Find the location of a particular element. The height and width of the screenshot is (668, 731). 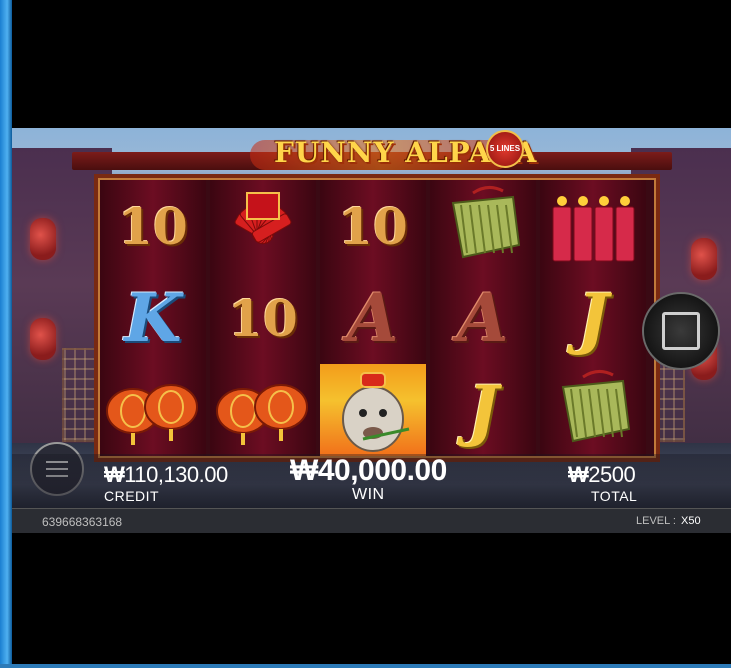

reel-4: AJ is located at coordinates (483, 318).